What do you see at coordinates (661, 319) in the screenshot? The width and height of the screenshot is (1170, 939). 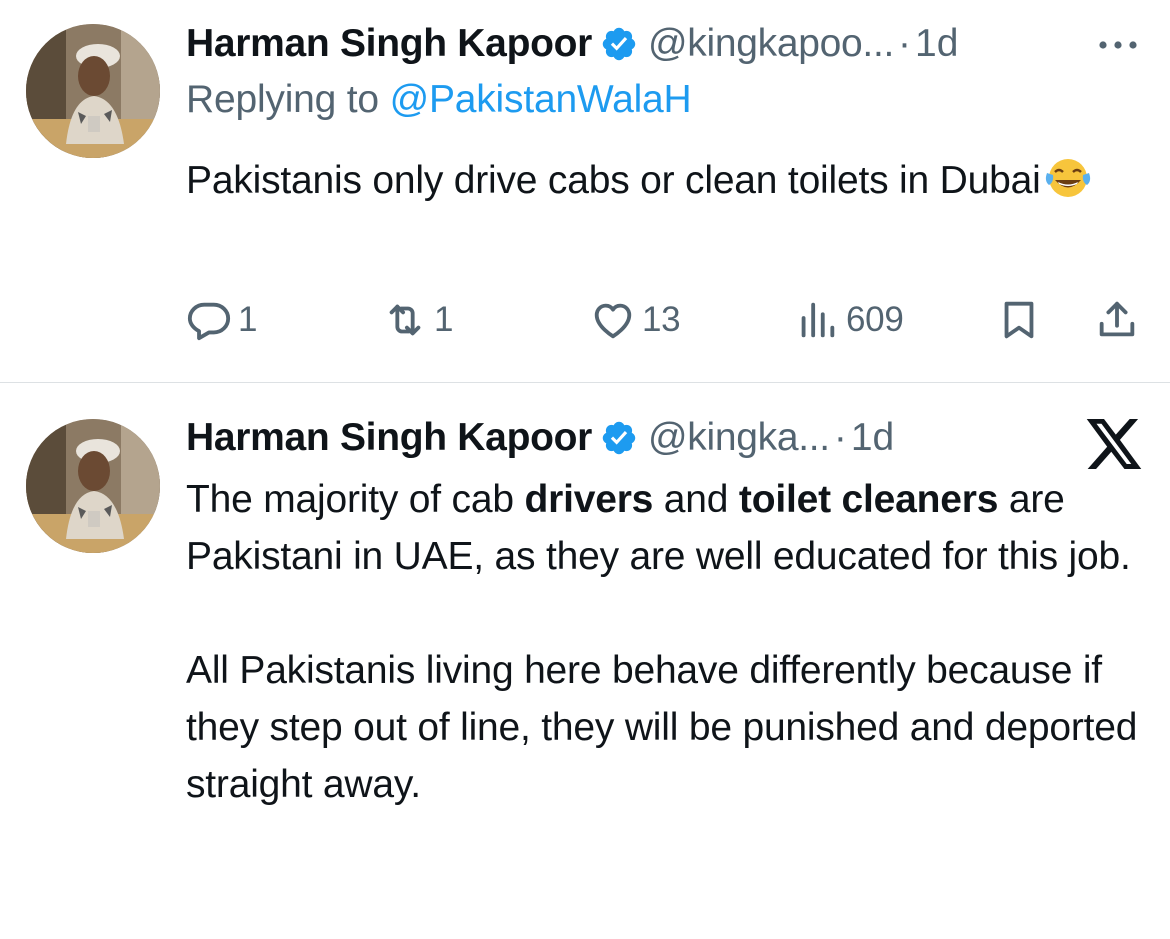 I see `like-count: 13` at bounding box center [661, 319].